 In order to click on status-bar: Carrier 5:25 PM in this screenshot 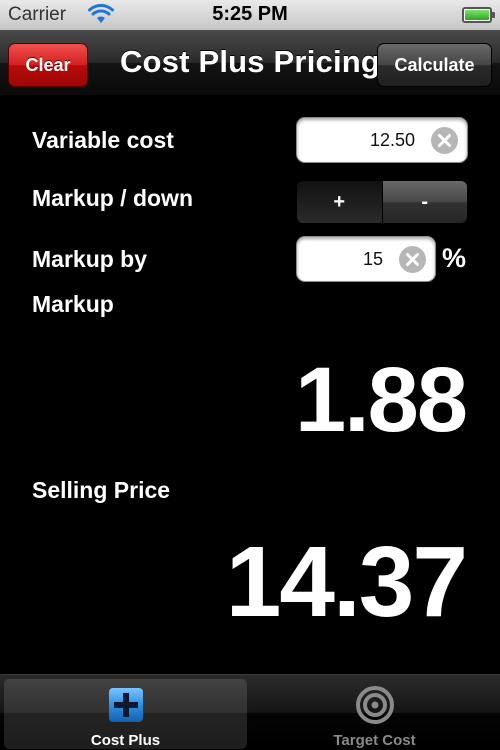, I will do `click(250, 15)`.